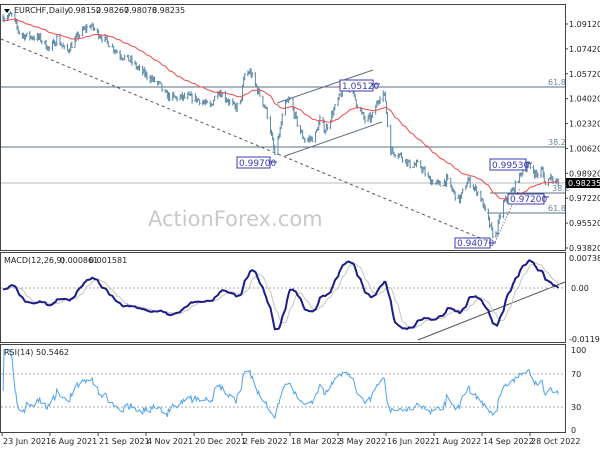  Describe the element at coordinates (584, 148) in the screenshot. I see `price-tick-label: 1.00620` at that location.